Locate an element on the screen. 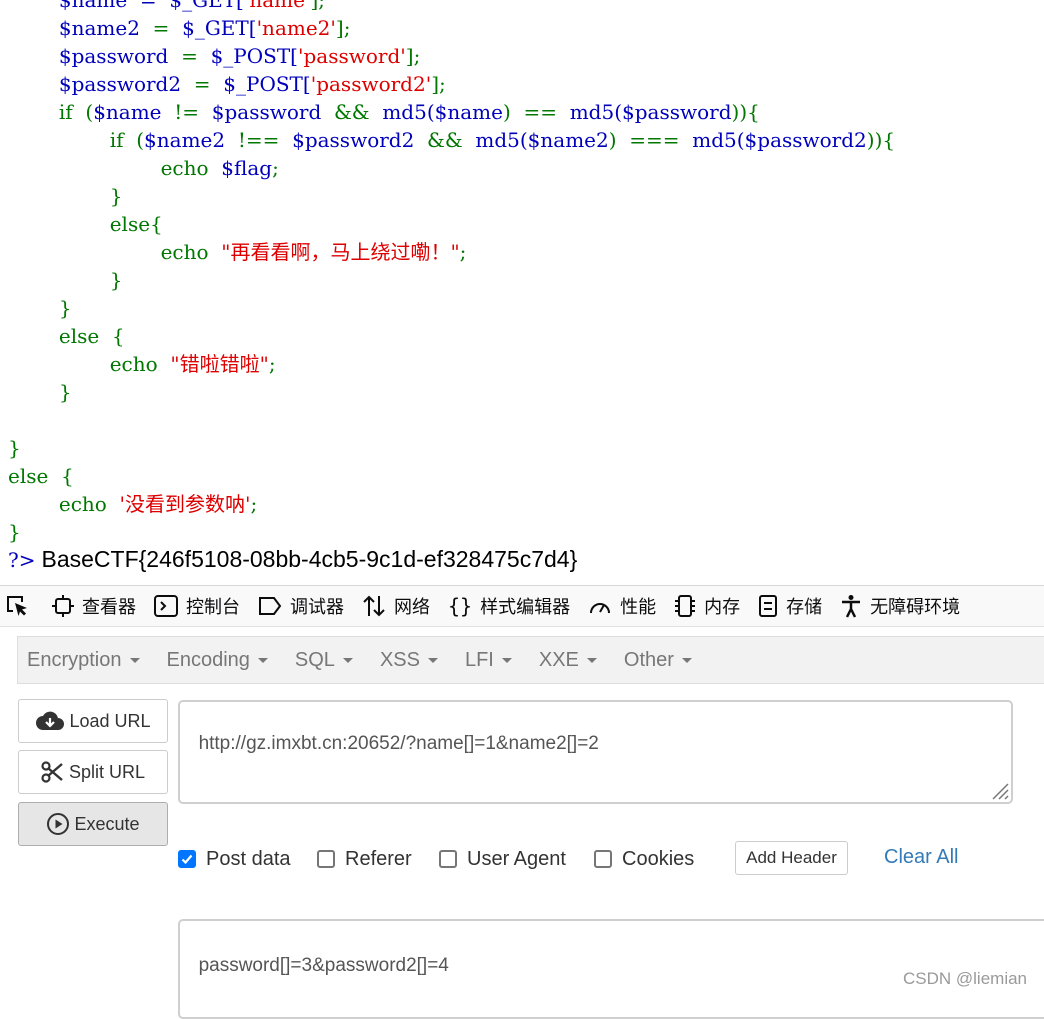 Image resolution: width=1044 pixels, height=1019 pixels. menu-xxe: XXE is located at coordinates (568, 660).